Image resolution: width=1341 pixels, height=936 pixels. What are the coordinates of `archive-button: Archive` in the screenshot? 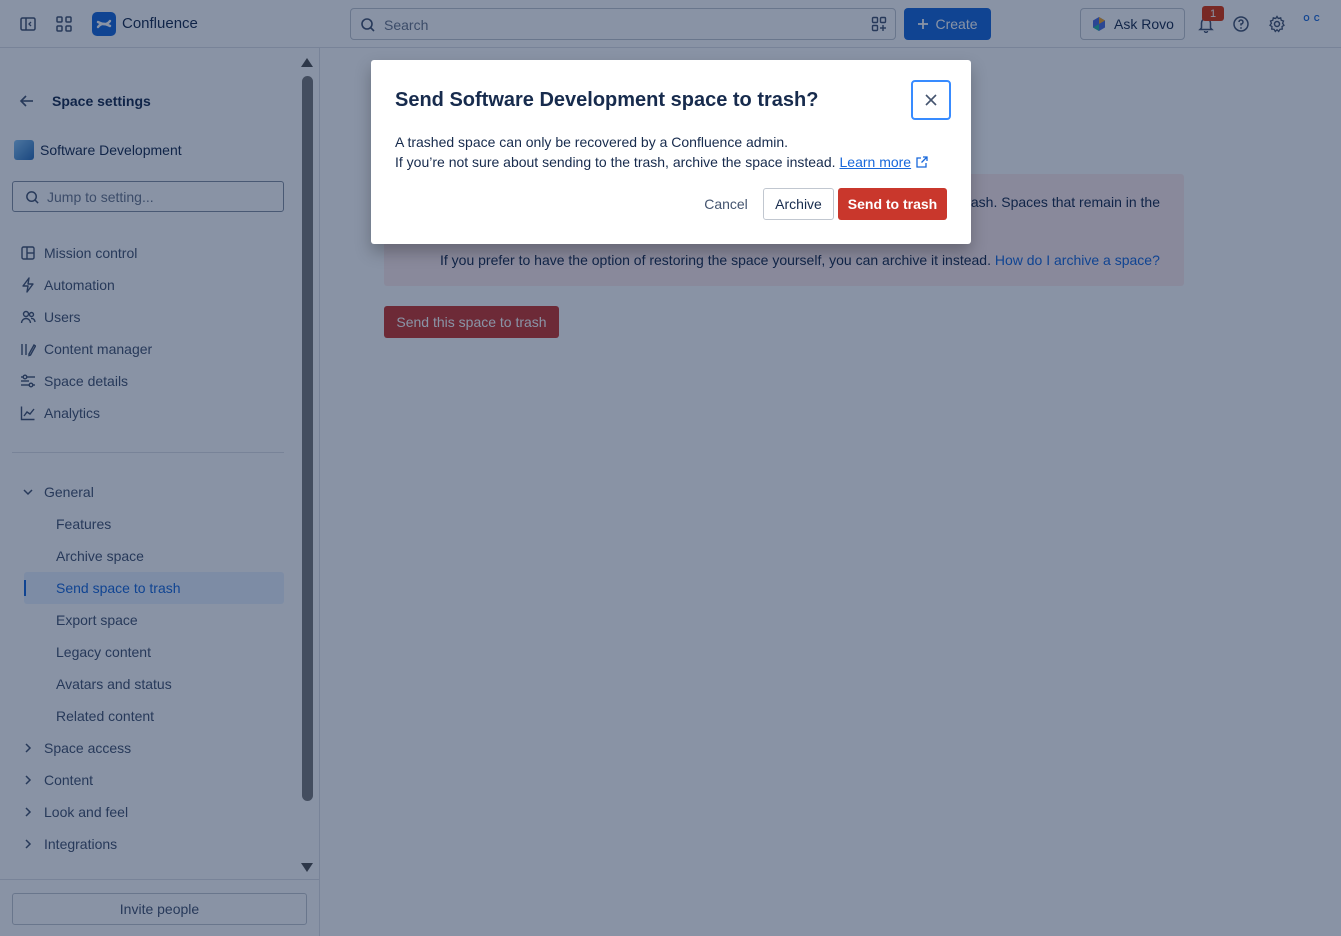 It's located at (798, 204).